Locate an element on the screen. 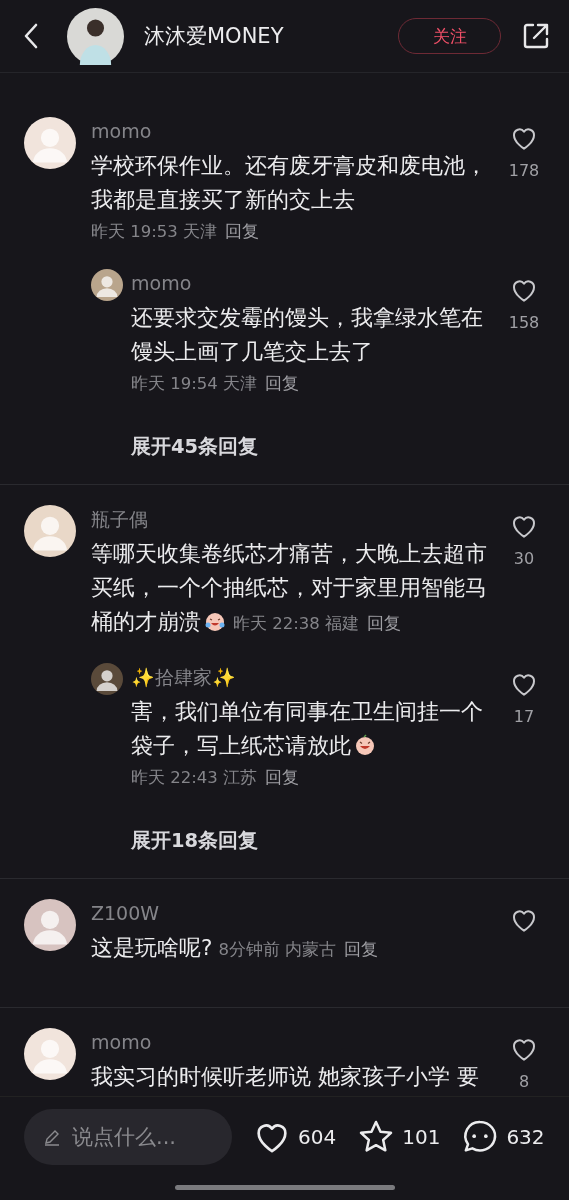 Image resolution: width=569 pixels, height=1200 pixels. expand-replies-link: 展开45条回复 is located at coordinates (195, 446).